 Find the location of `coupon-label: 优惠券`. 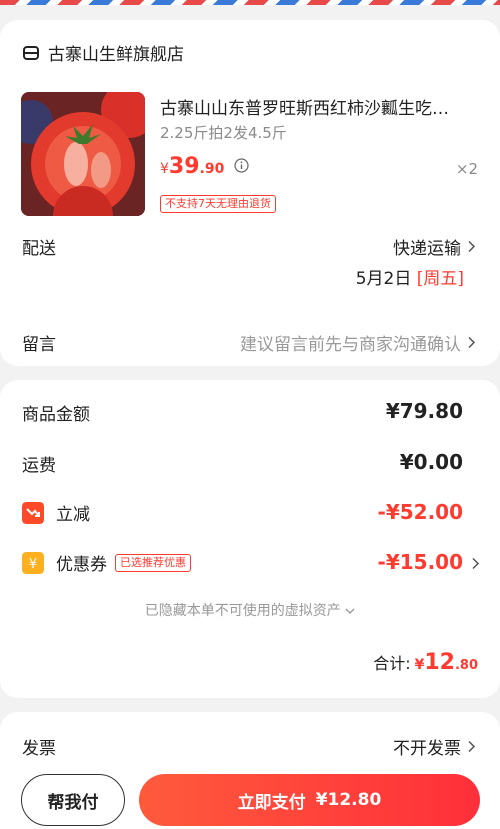

coupon-label: 优惠券 is located at coordinates (81, 565).